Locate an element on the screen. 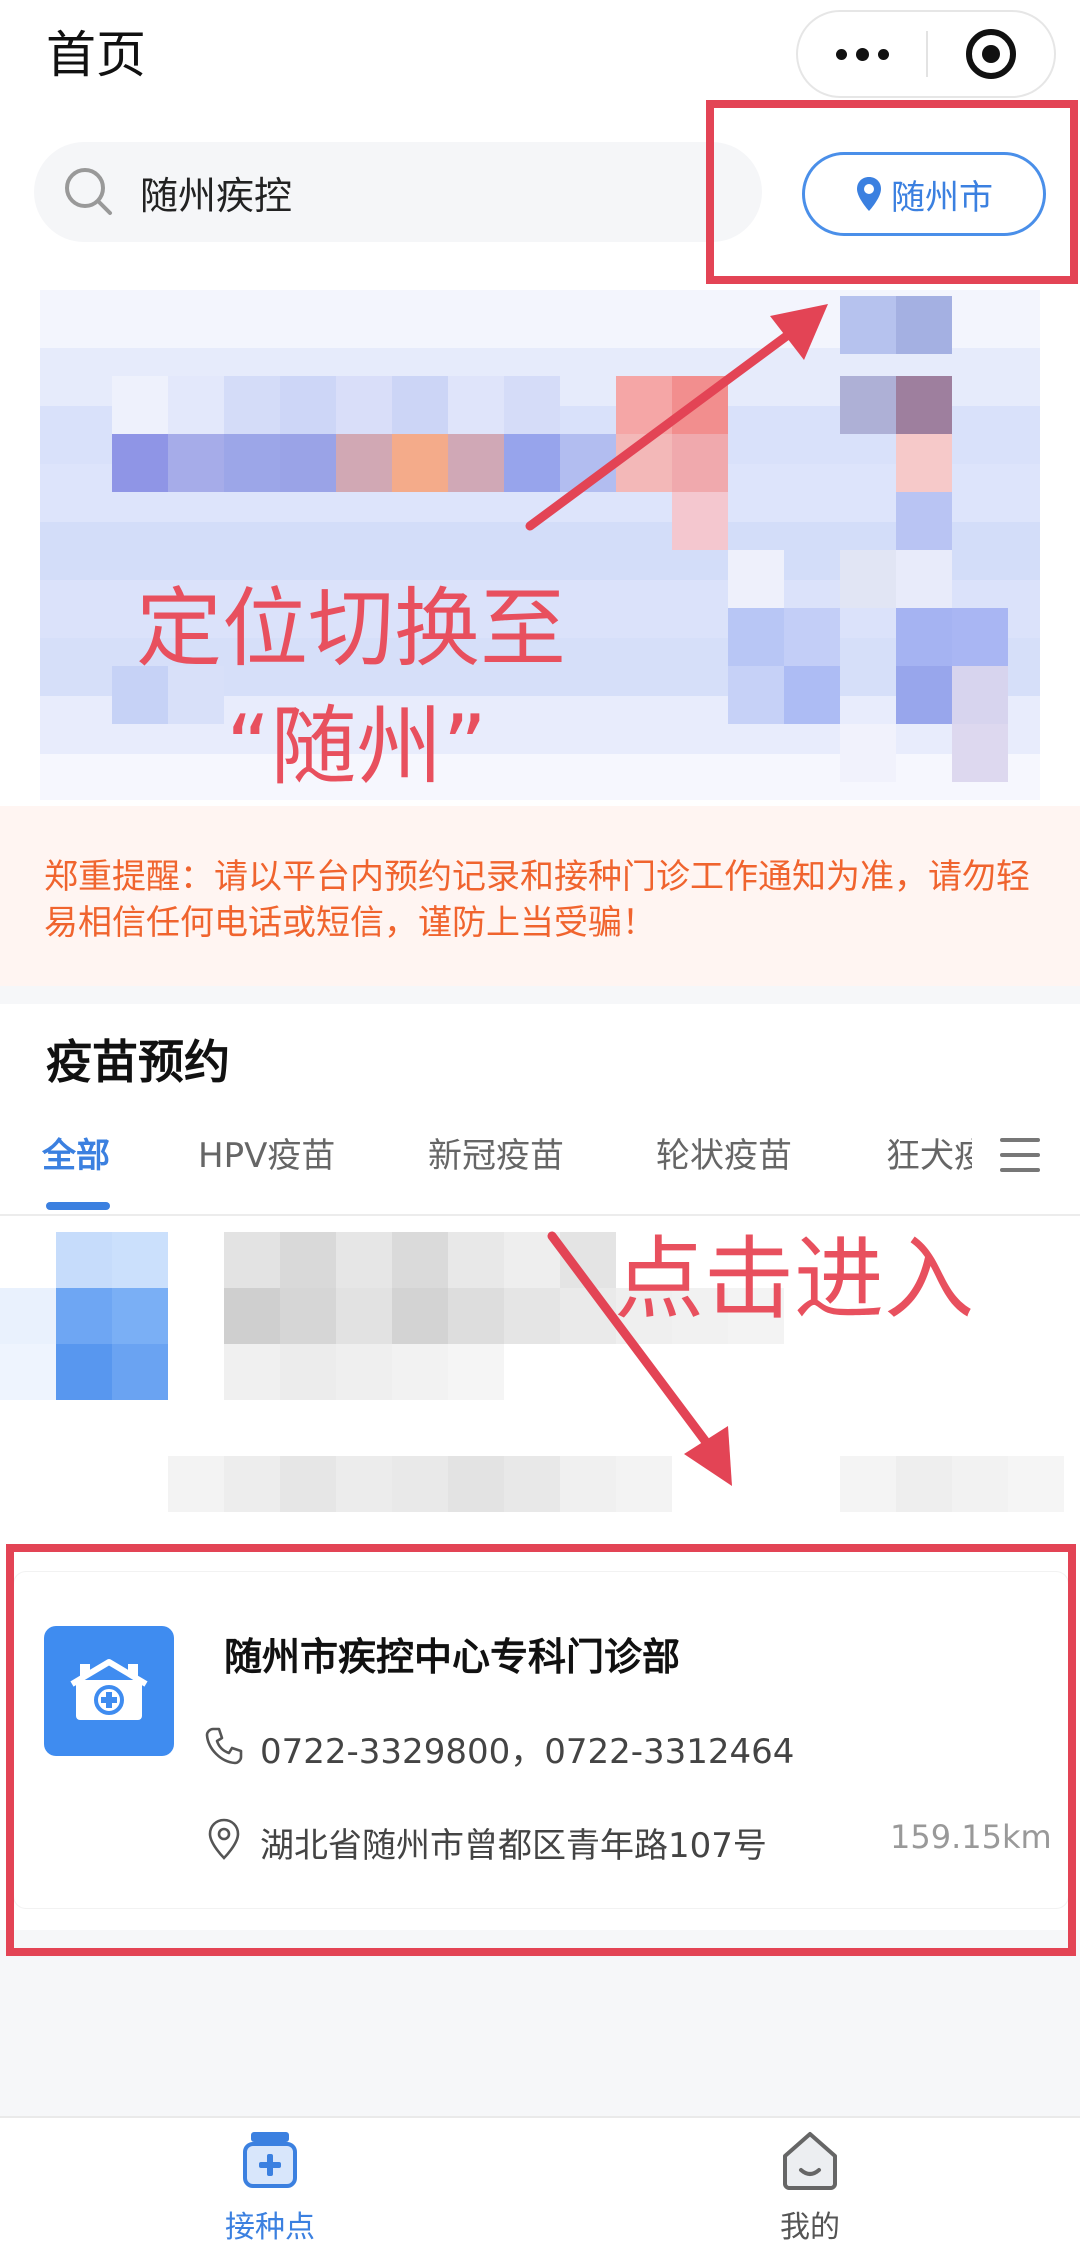  active-tab-indicator is located at coordinates (78, 1206).